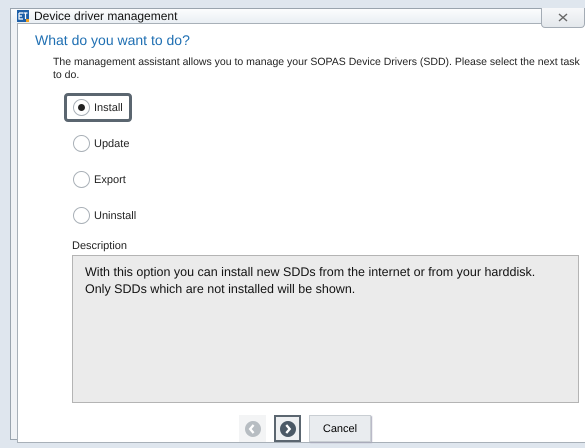  What do you see at coordinates (98, 107) in the screenshot?
I see `radio-option: Install` at bounding box center [98, 107].